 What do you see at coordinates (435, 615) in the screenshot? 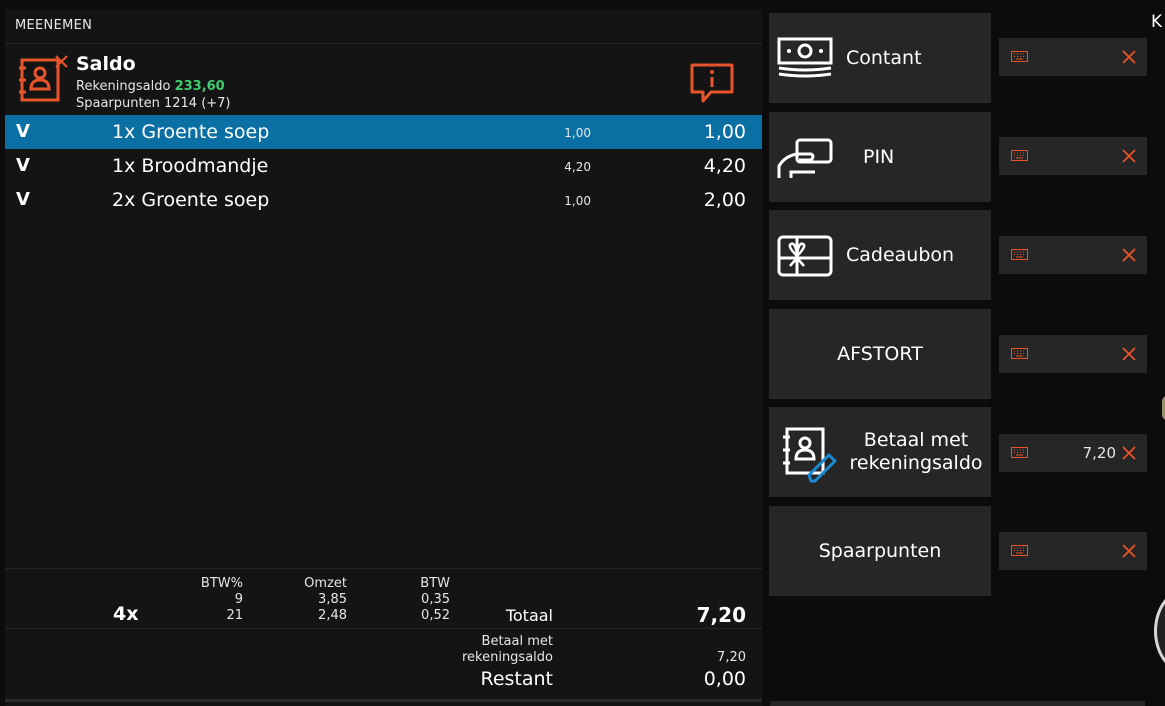
I see `vat-value: 0,52` at bounding box center [435, 615].